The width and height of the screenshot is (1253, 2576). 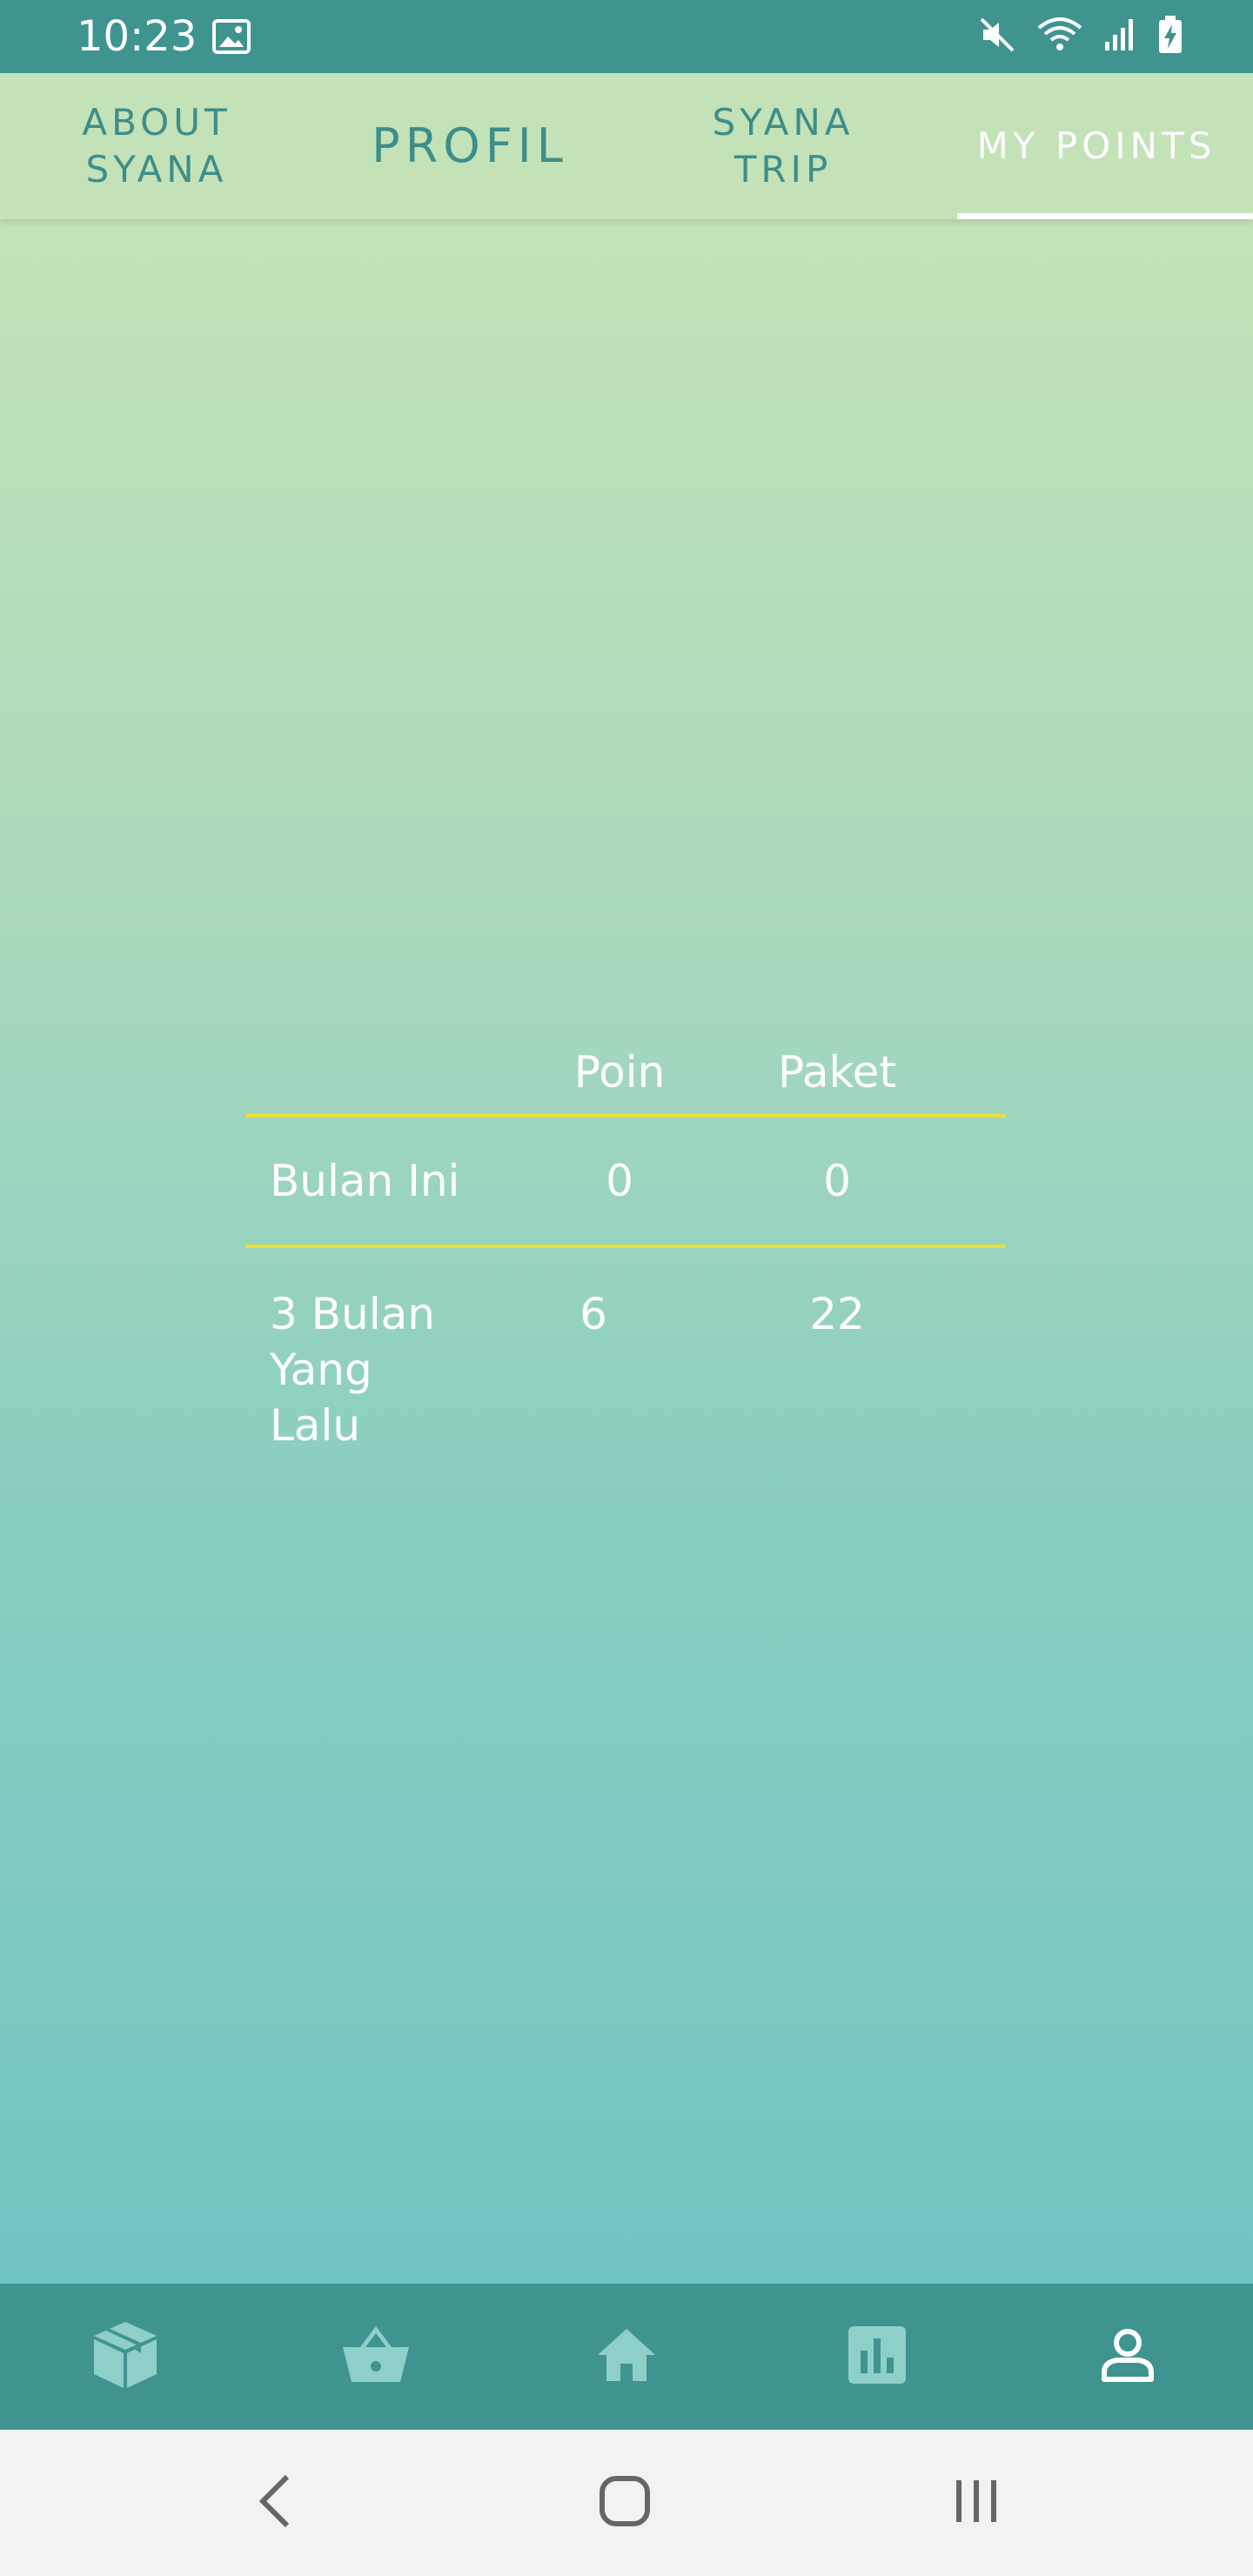 I want to click on header-poin: Poin, so click(x=619, y=1072).